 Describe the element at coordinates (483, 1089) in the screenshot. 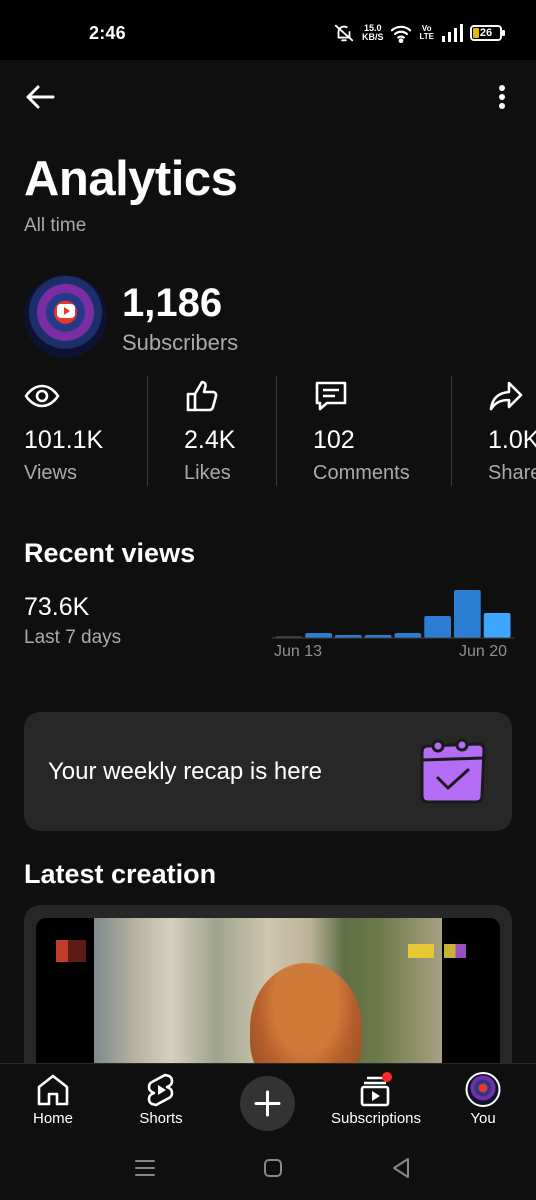

I see `you-avatar` at that location.